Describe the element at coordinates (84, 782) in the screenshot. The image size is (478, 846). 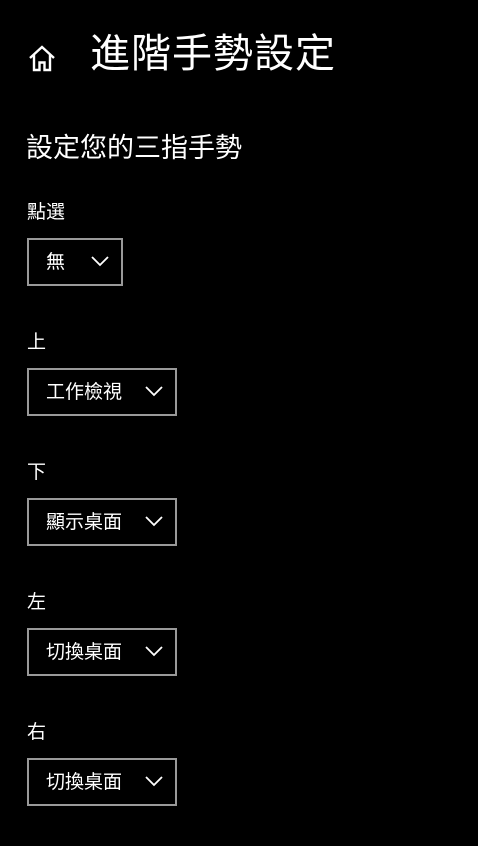
I see `right-dropdown-value: 切換桌面` at that location.